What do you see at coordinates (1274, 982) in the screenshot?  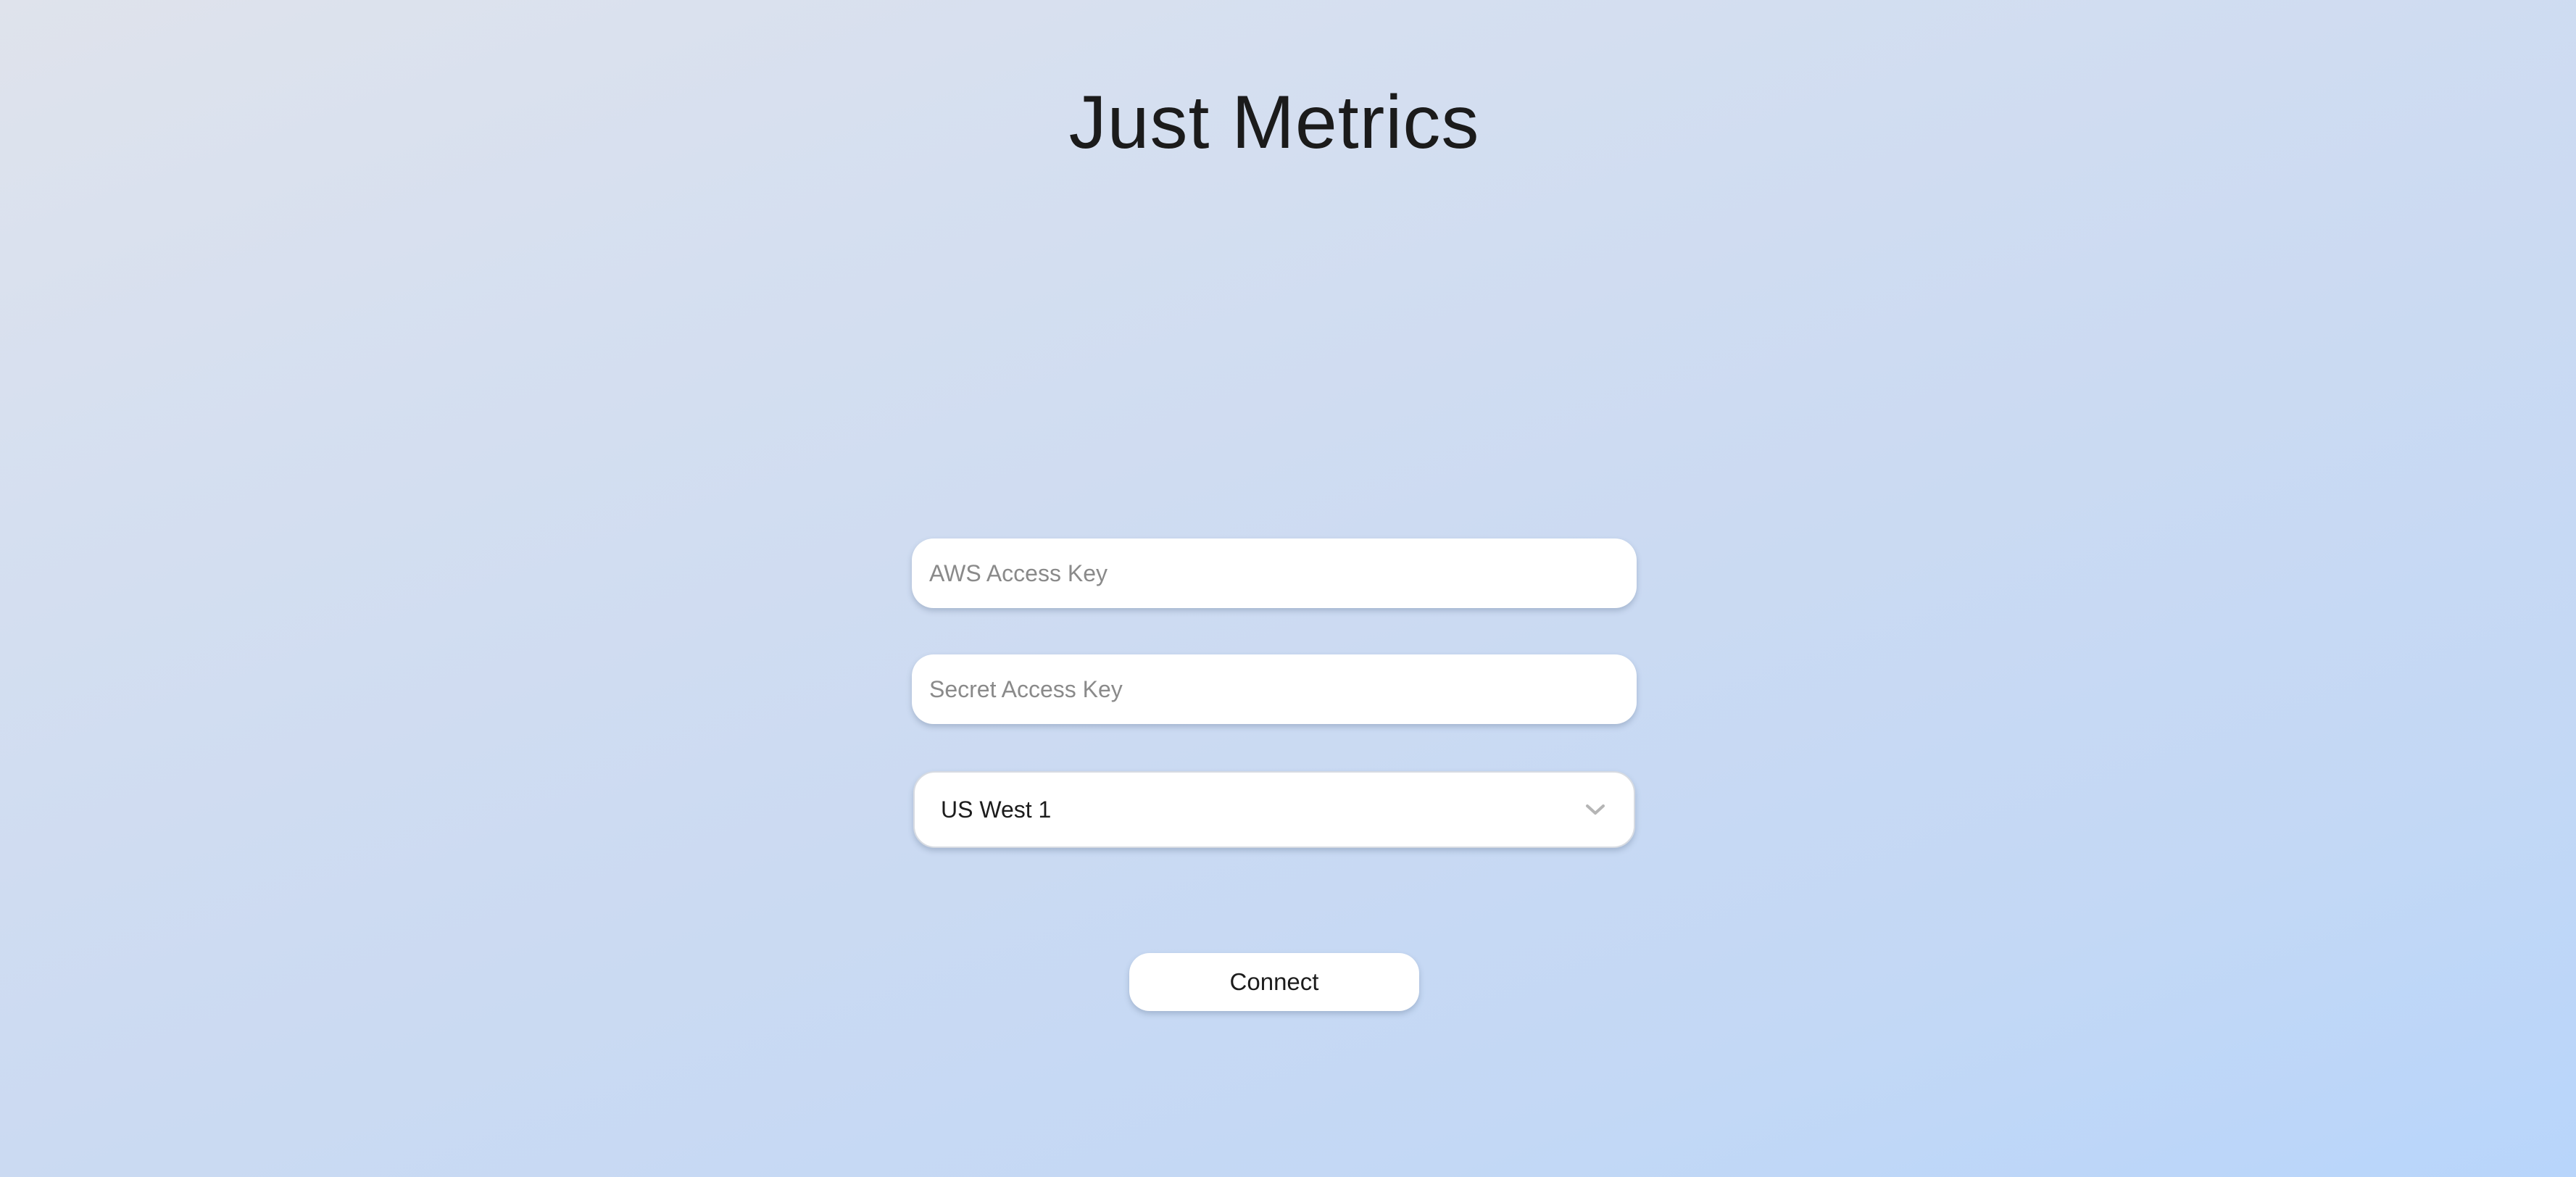 I see `connect-button: Connect` at bounding box center [1274, 982].